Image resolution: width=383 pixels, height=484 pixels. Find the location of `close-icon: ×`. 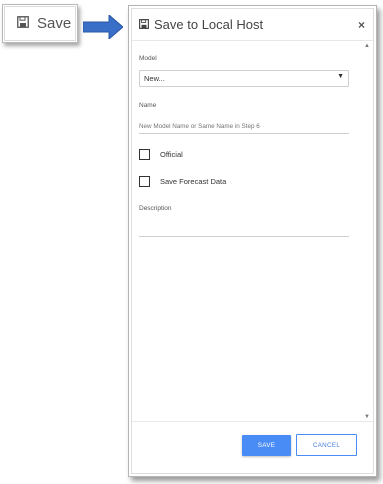

close-icon: × is located at coordinates (361, 25).